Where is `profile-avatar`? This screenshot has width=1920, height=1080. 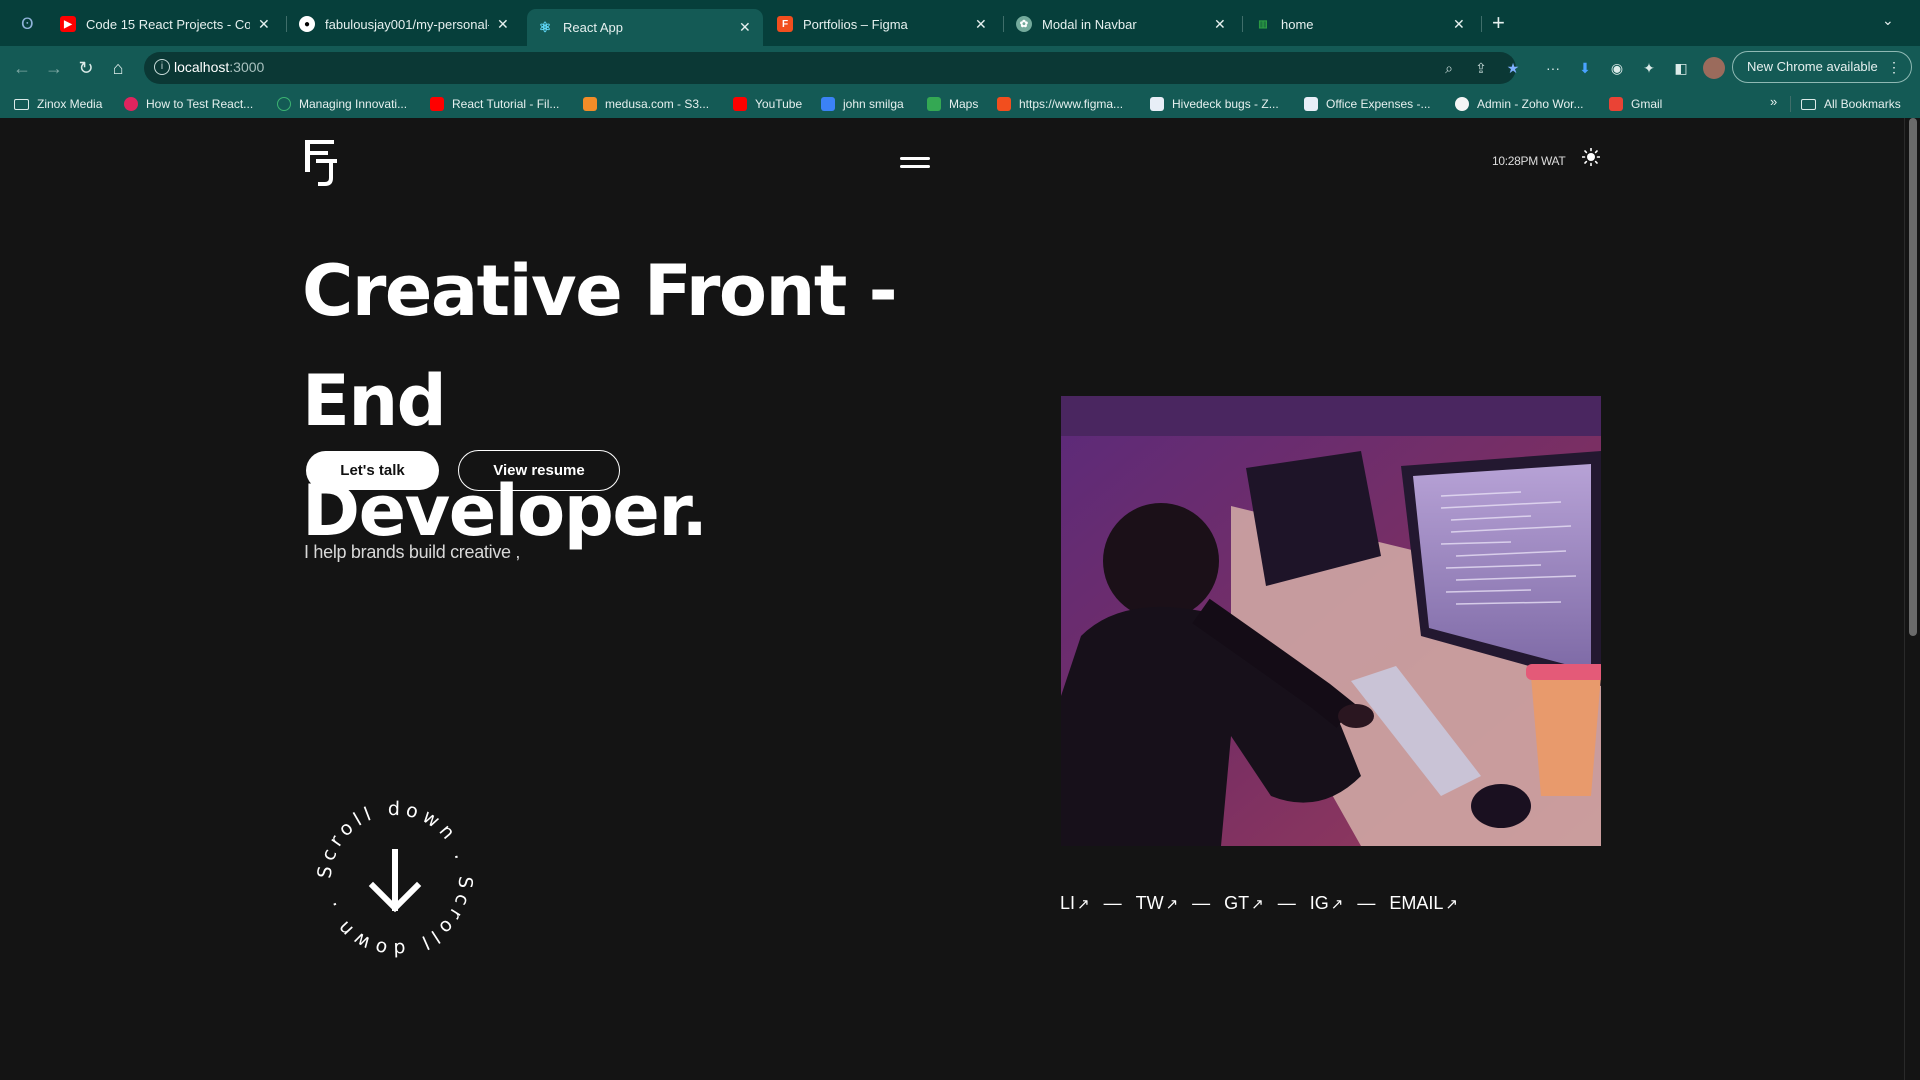 profile-avatar is located at coordinates (1714, 68).